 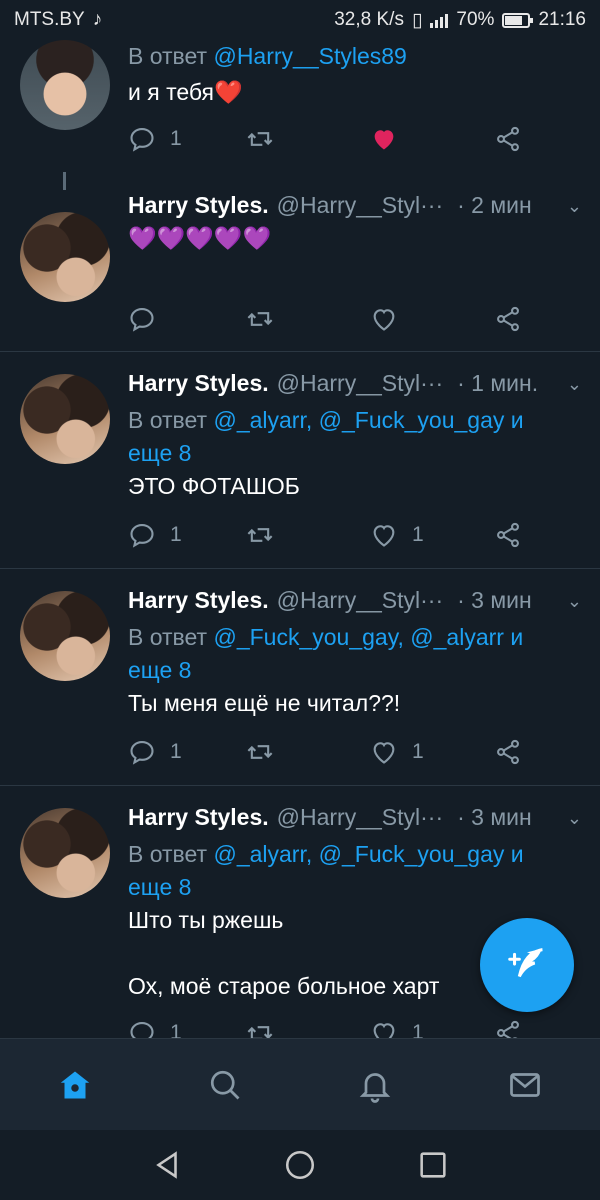 I want to click on tweet-header: Harry Styles. @Harry__Styl··· · 1 мин., so click(x=355, y=383).